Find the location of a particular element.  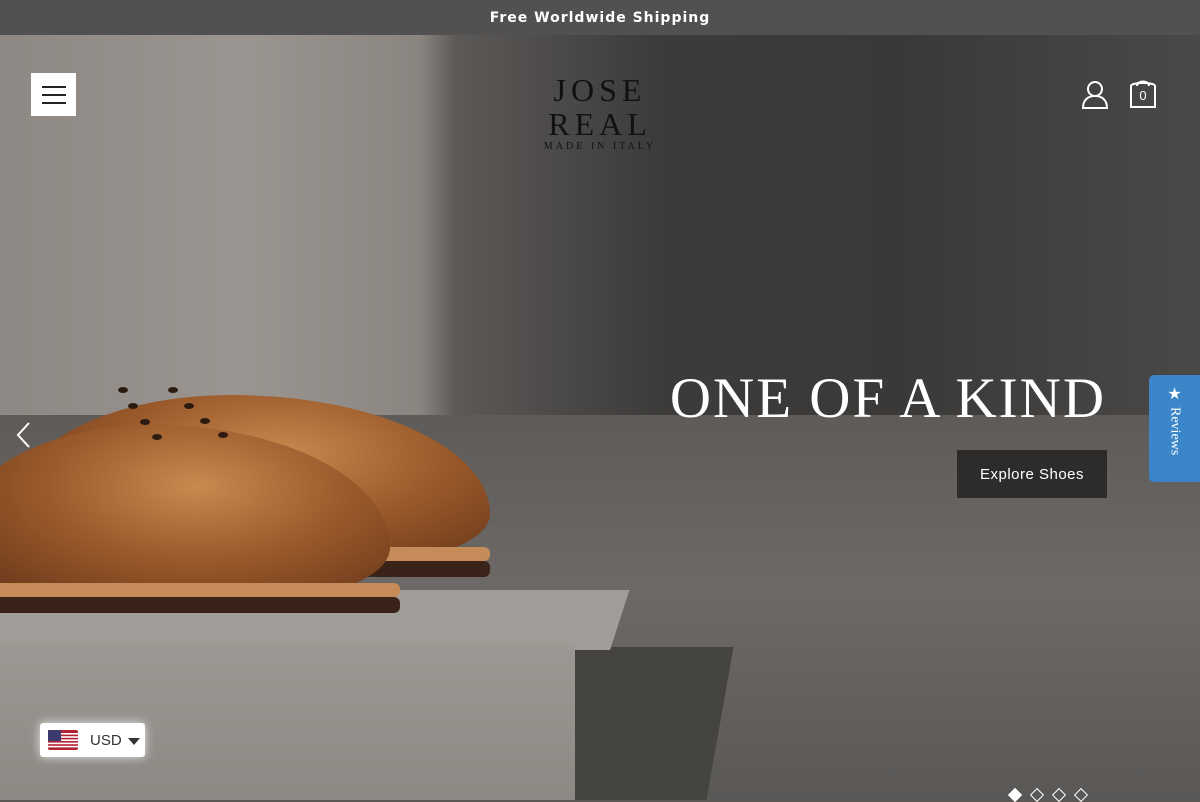

cart-count: 0 is located at coordinates (1143, 95).